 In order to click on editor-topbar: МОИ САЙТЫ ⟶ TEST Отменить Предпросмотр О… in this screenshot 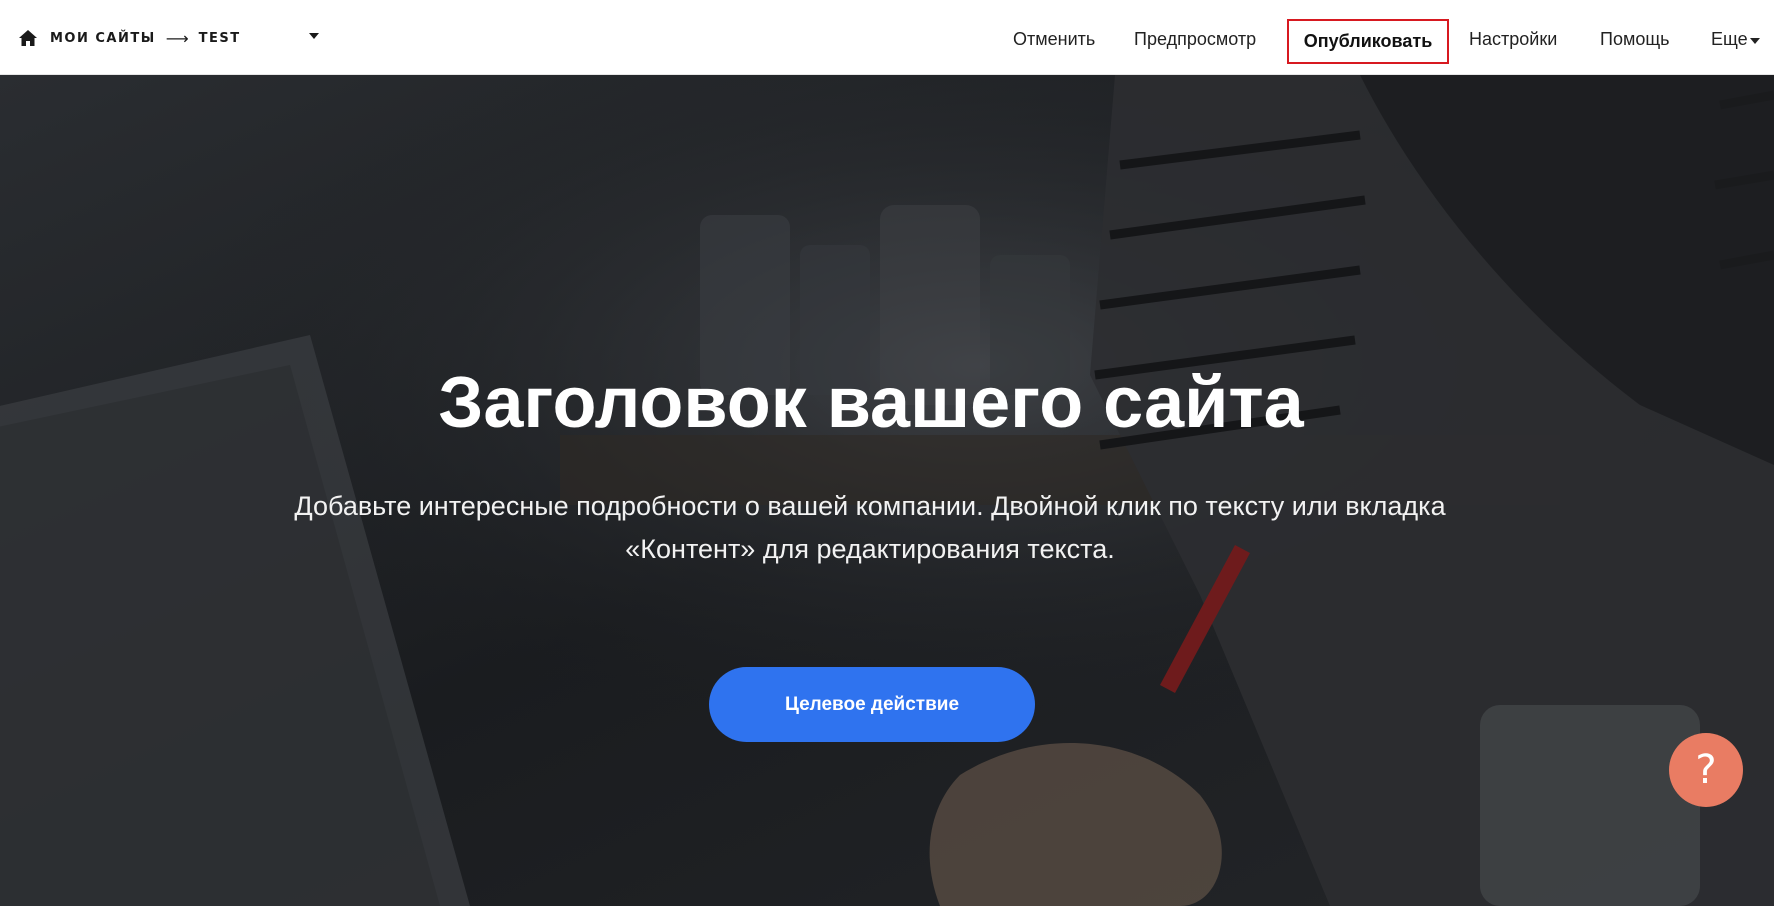, I will do `click(887, 37)`.